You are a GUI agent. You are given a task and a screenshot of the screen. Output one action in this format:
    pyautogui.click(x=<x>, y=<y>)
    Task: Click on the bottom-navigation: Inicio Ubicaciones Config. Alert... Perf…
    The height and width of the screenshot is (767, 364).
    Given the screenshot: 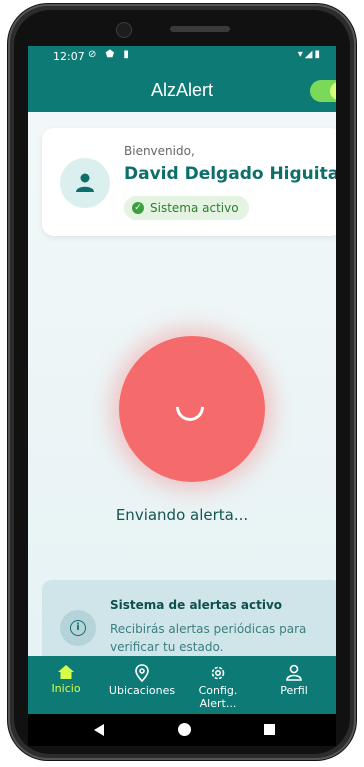 What is the action you would take?
    pyautogui.click(x=182, y=685)
    